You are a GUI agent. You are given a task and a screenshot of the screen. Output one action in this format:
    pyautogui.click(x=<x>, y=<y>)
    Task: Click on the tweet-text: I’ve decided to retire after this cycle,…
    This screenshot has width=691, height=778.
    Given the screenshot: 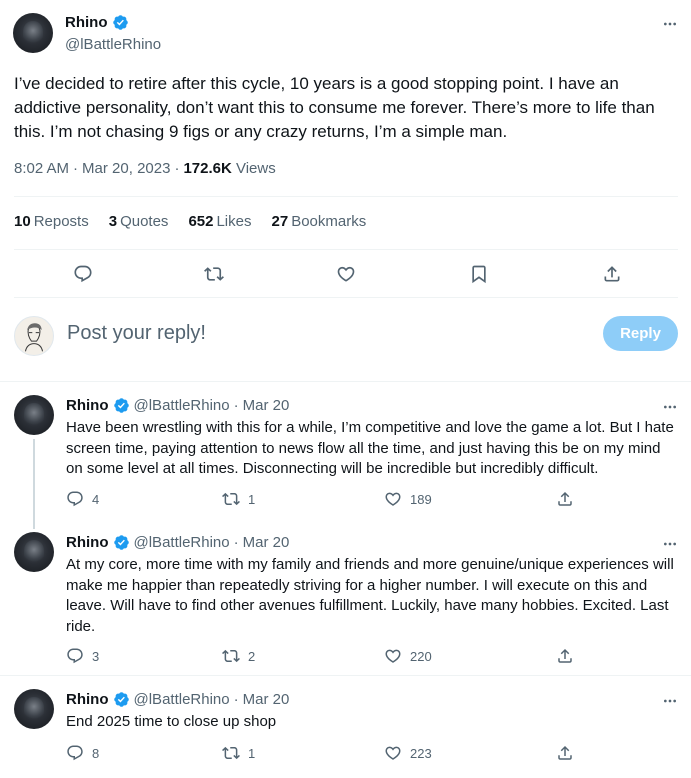 What is the action you would take?
    pyautogui.click(x=334, y=107)
    